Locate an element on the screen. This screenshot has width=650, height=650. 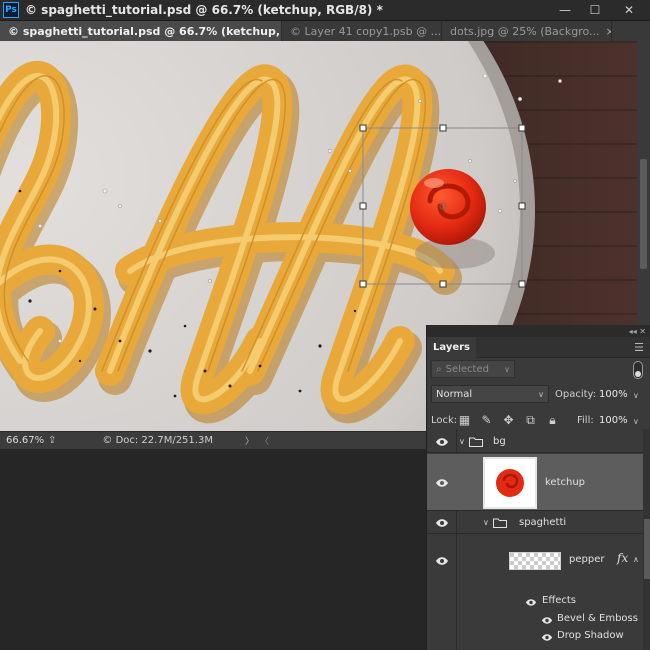
status-bar: 66.67% ⇪ © Doc: 22.7M/251.3M 〉 〈 is located at coordinates (213, 440).